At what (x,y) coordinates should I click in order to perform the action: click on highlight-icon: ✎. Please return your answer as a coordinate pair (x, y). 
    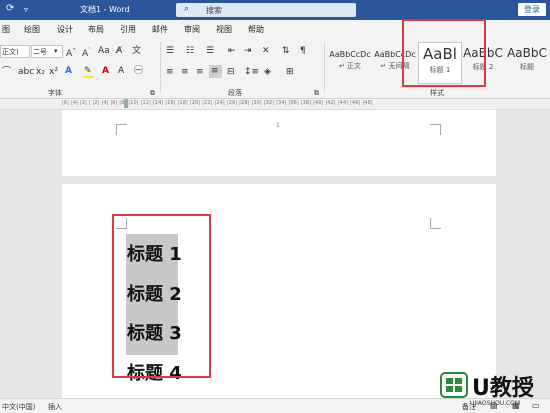
    Looking at the image, I should click on (88, 71).